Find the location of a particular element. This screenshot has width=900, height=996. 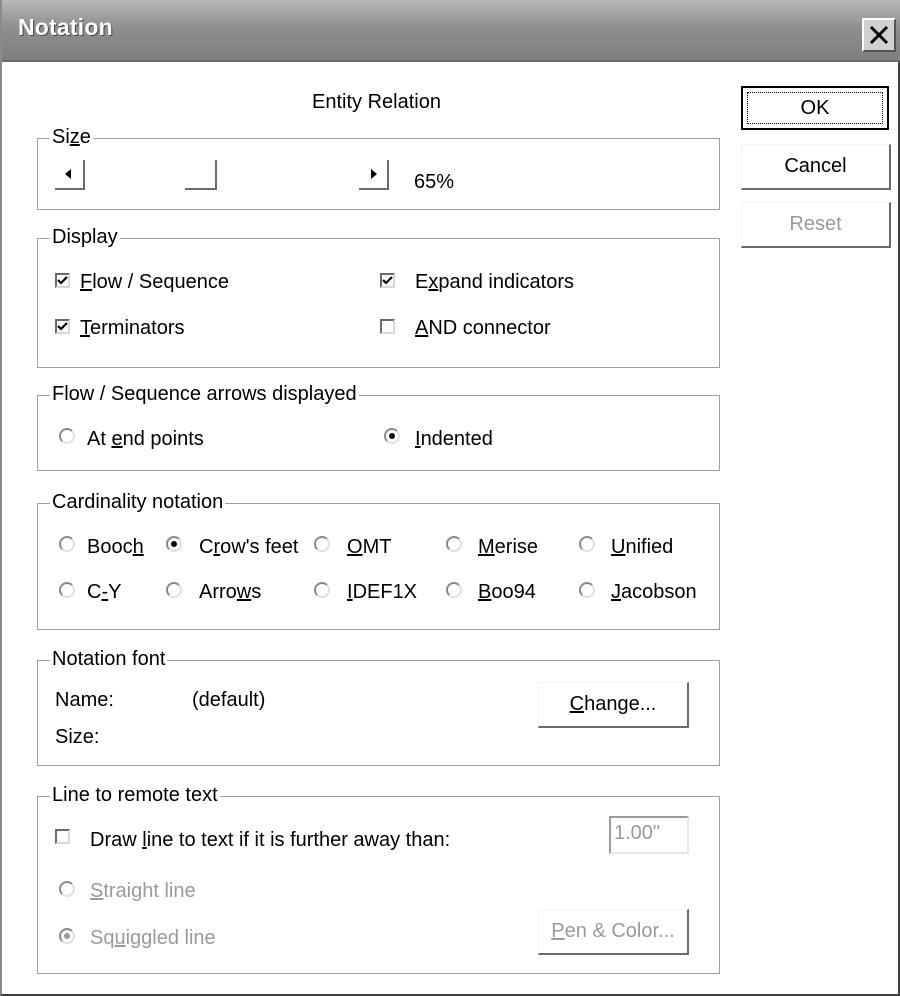

size-increase-button is located at coordinates (374, 175).